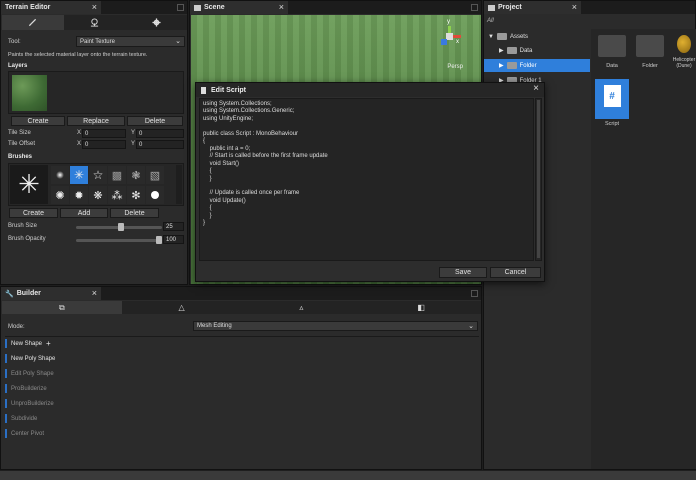 The width and height of the screenshot is (696, 480). Describe the element at coordinates (104, 133) in the screenshot. I see `tile-size-x-field: 0` at that location.